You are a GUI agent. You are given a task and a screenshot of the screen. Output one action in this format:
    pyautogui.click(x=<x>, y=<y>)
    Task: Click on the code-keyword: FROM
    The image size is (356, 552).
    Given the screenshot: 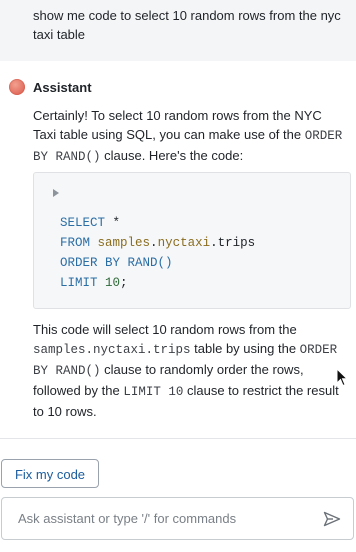 What is the action you would take?
    pyautogui.click(x=75, y=243)
    